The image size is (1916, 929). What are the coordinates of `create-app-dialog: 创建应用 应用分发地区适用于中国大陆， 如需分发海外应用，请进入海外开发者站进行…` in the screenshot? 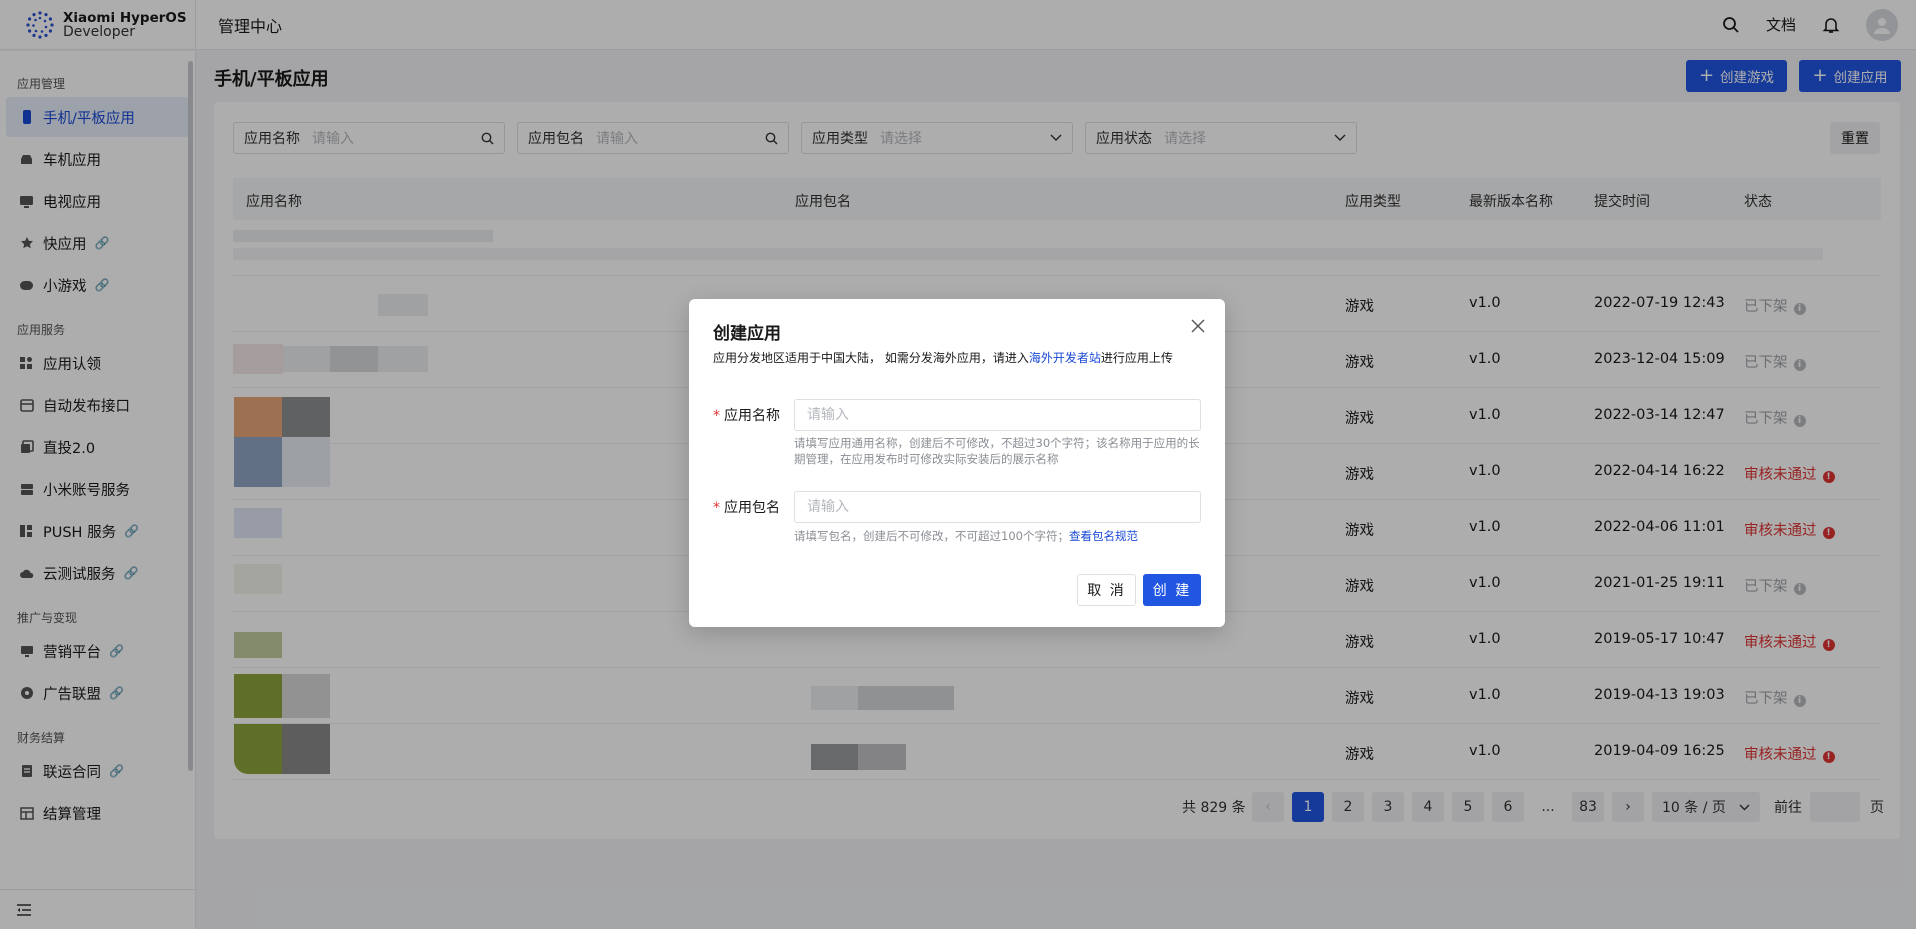 It's located at (957, 463).